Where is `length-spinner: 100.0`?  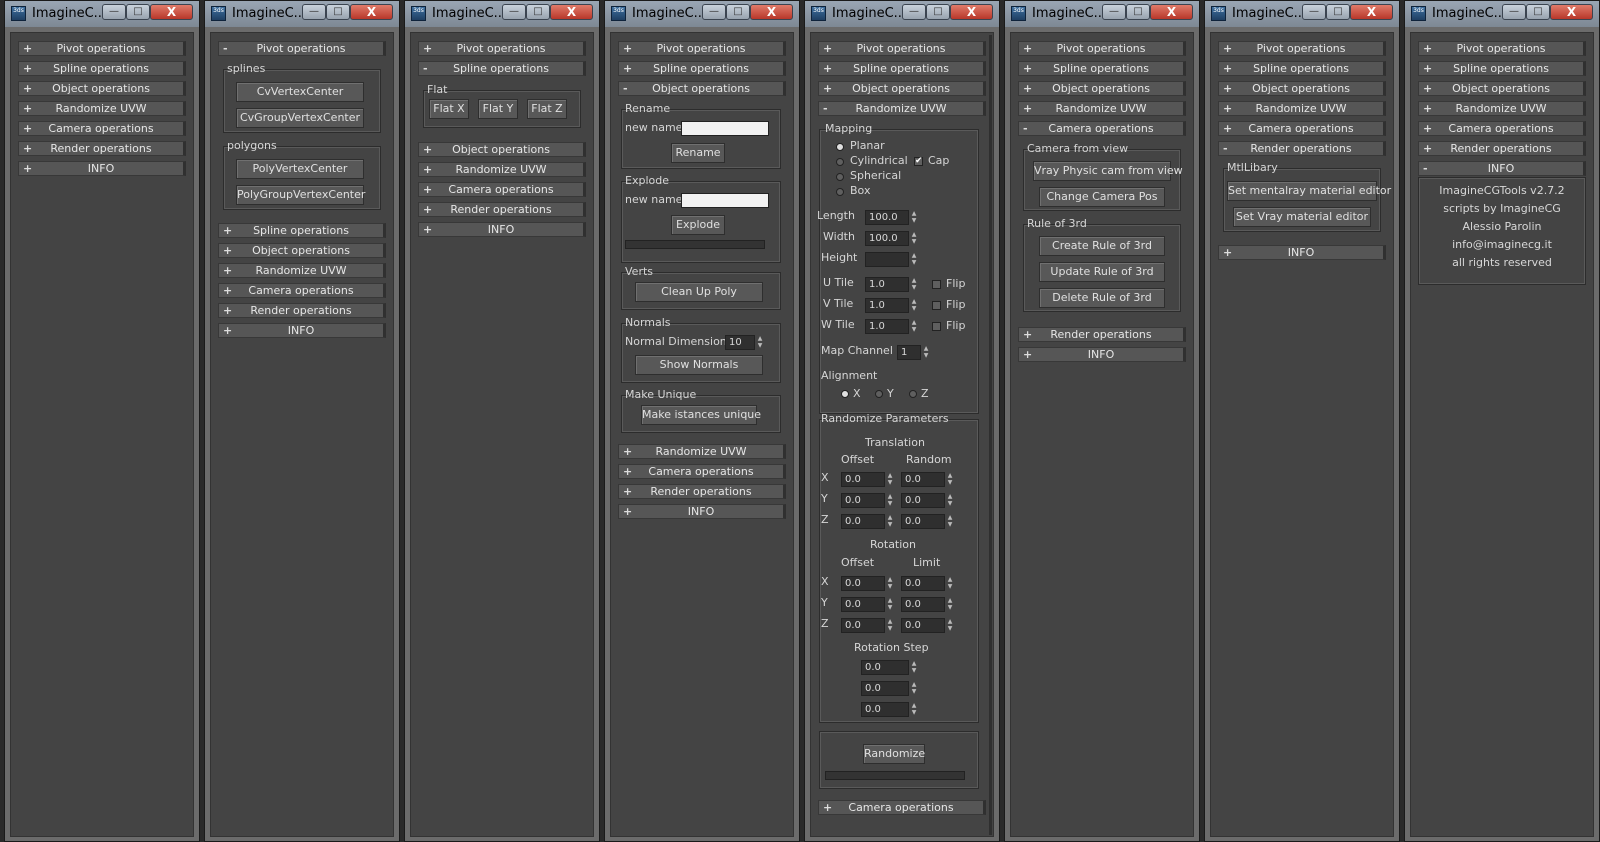
length-spinner: 100.0 is located at coordinates (887, 217).